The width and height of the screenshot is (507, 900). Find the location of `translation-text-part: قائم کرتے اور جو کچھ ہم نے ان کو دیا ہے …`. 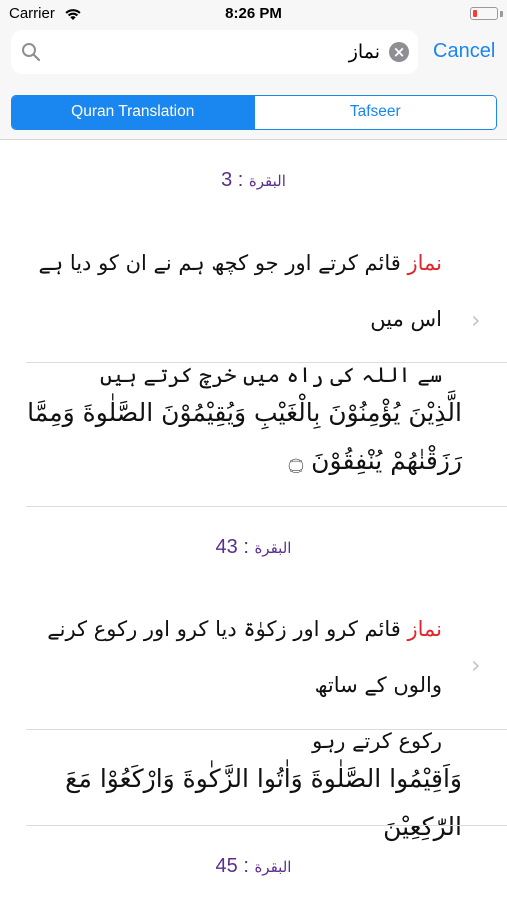

translation-text-part: قائم کرتے اور جو کچھ ہم نے ان کو دیا ہے … is located at coordinates (240, 291).